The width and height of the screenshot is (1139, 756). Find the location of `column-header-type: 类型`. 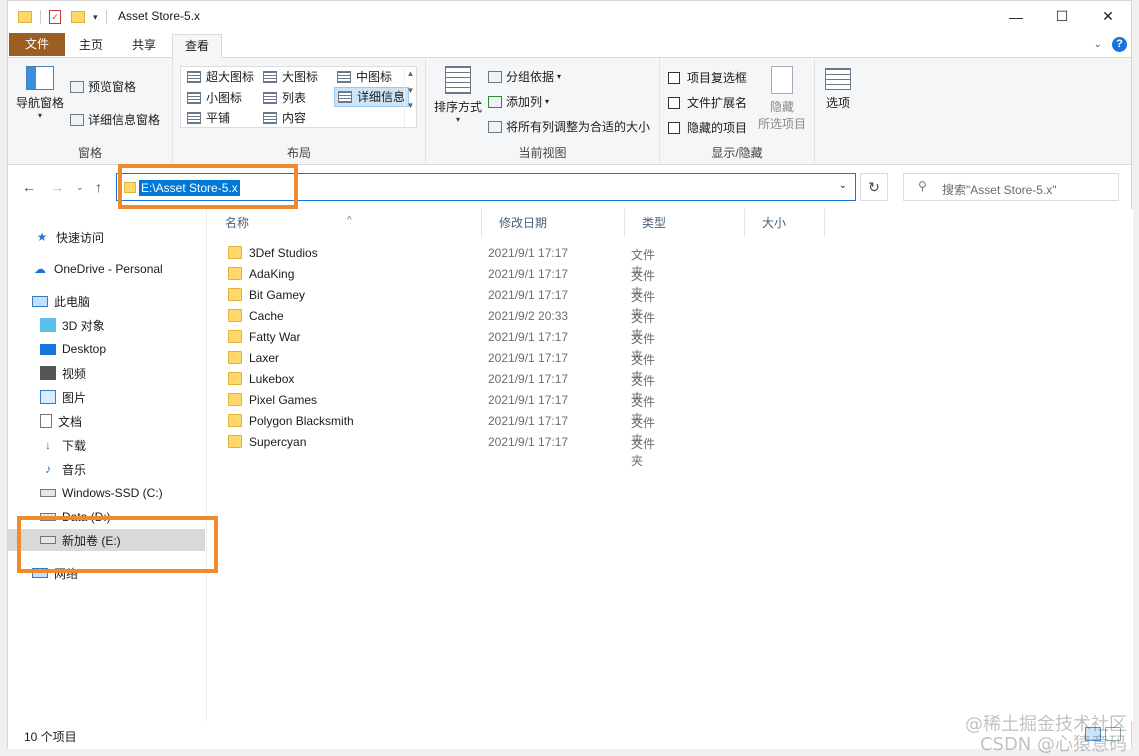

column-header-type: 类型 is located at coordinates (685, 223).